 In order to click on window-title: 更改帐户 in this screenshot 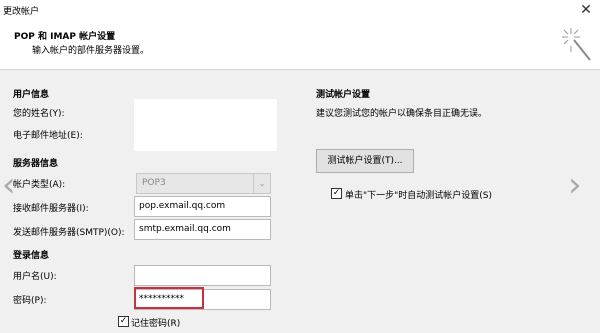, I will do `click(21, 12)`.